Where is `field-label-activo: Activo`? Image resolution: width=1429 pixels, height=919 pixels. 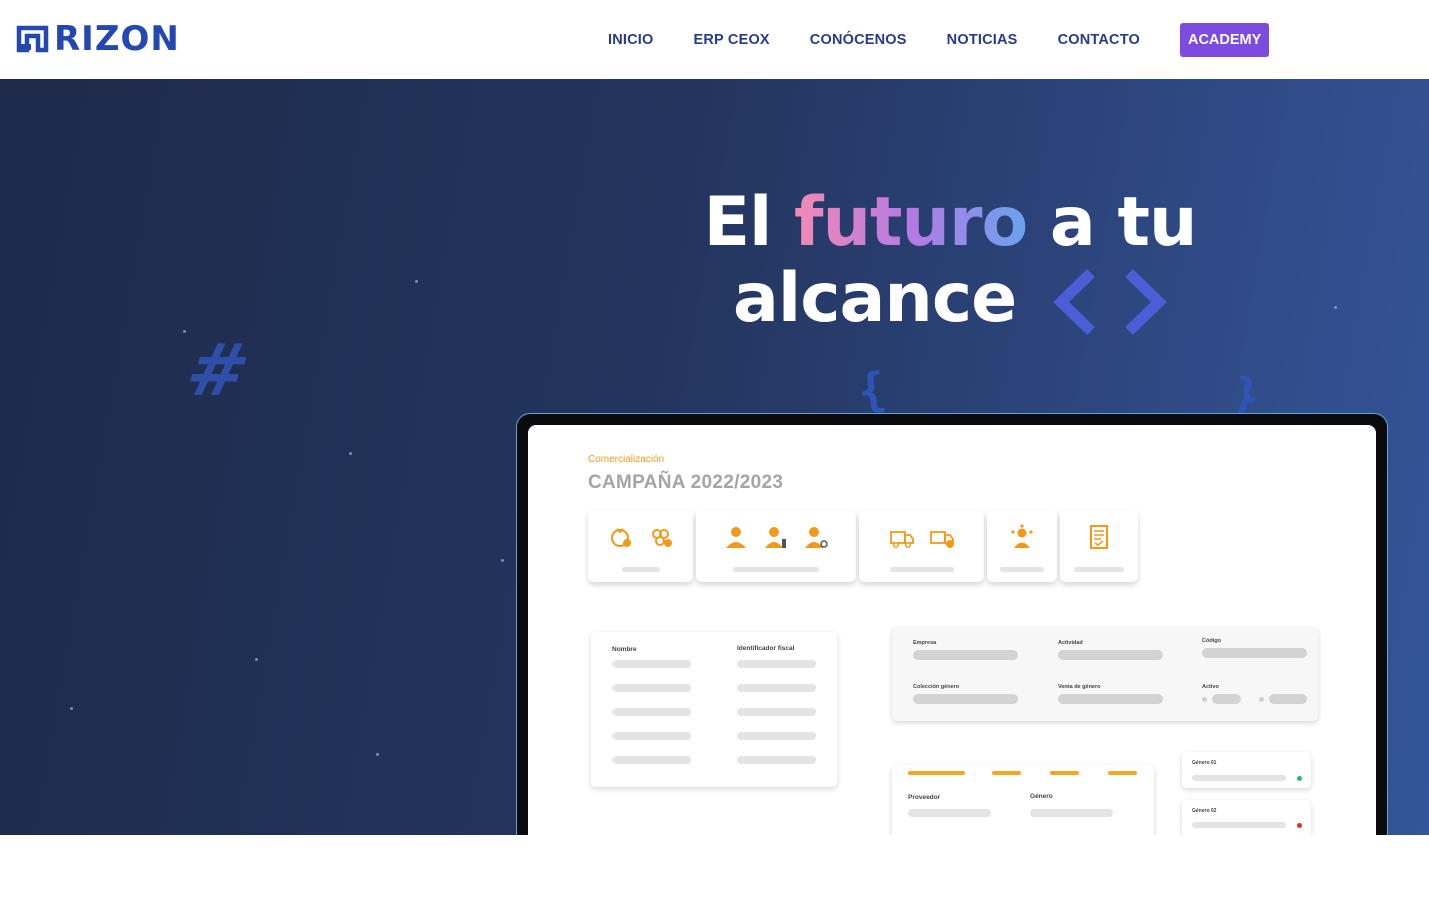 field-label-activo: Activo is located at coordinates (1210, 687).